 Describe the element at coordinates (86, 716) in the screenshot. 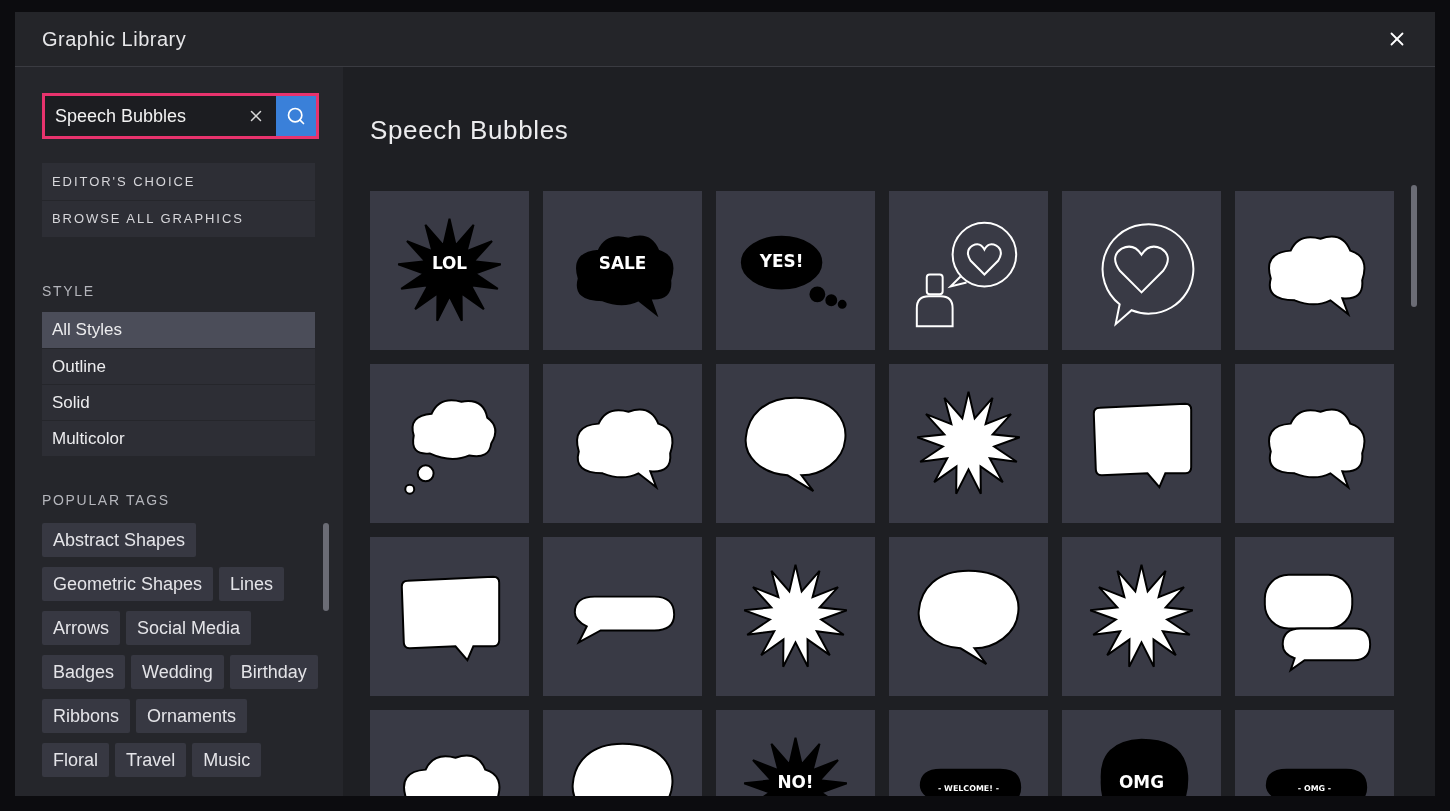

I see `tag-chip: Ribbons` at that location.